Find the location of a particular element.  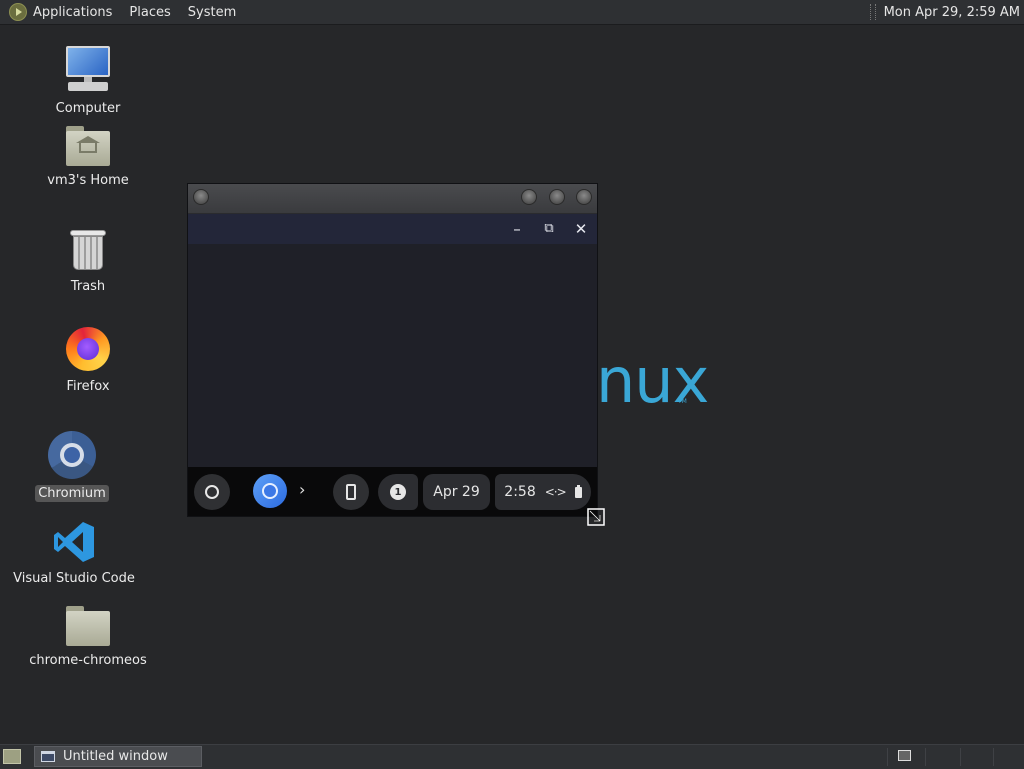

desktop-icon-computer: Computer is located at coordinates (88, 81).